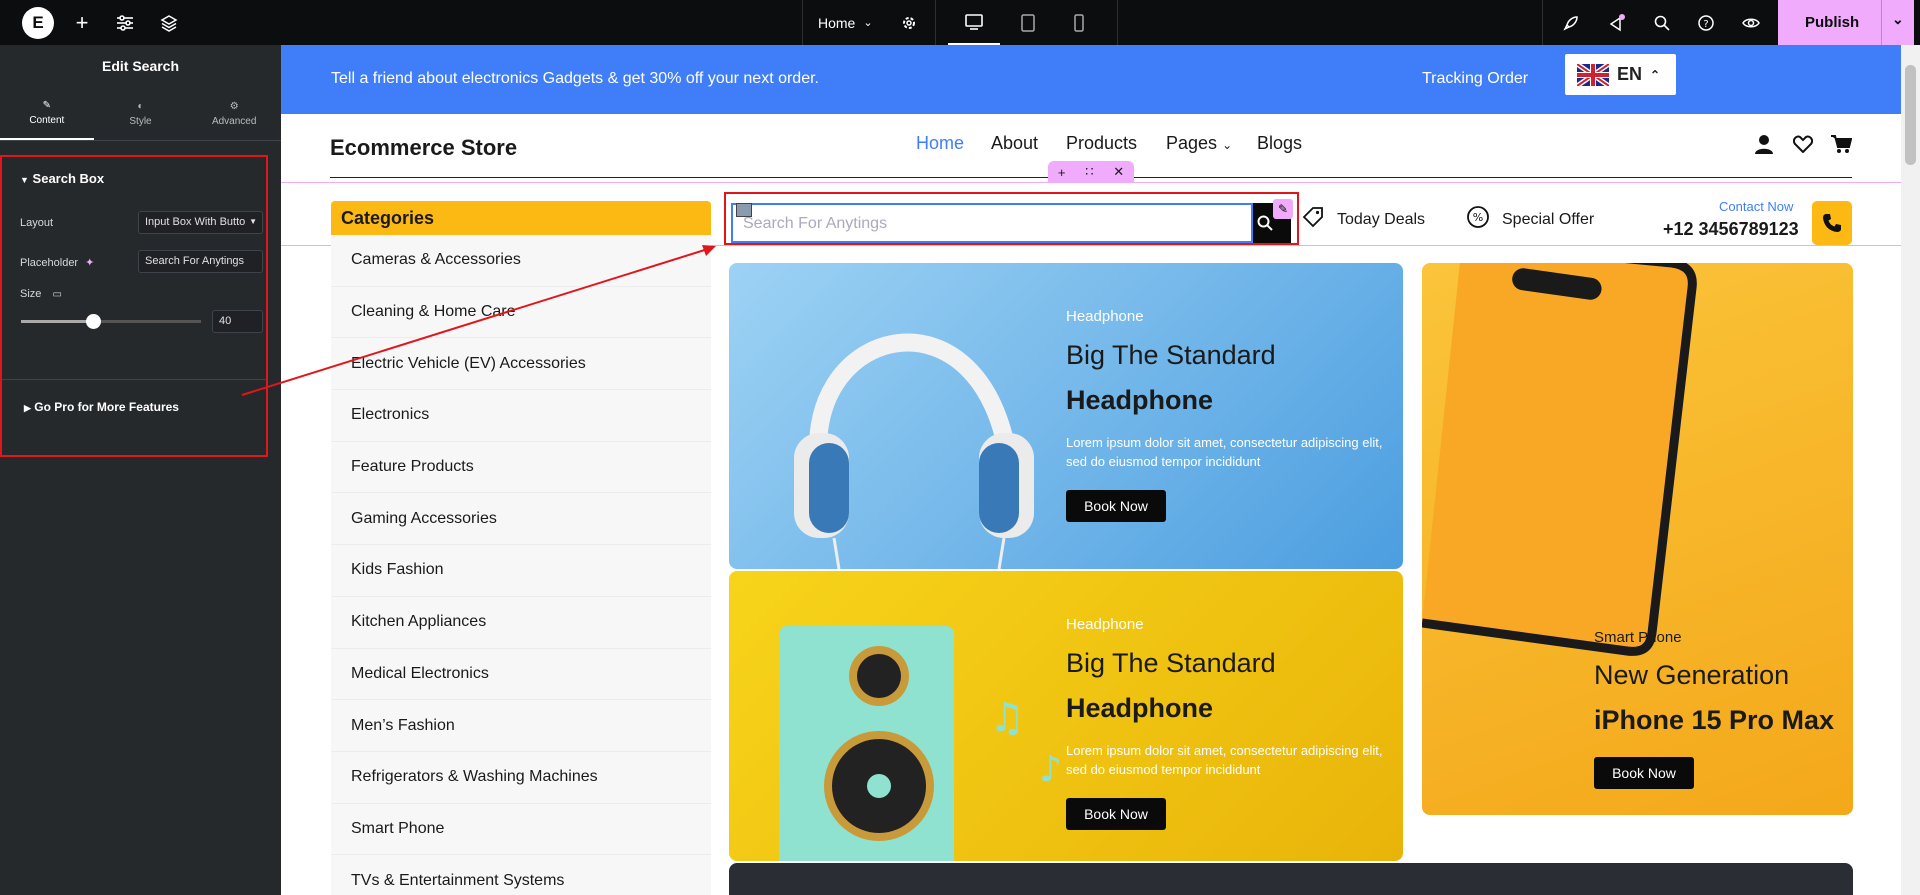 Image resolution: width=1920 pixels, height=895 pixels. What do you see at coordinates (1756, 206) in the screenshot?
I see `contact-label: Contact Now` at bounding box center [1756, 206].